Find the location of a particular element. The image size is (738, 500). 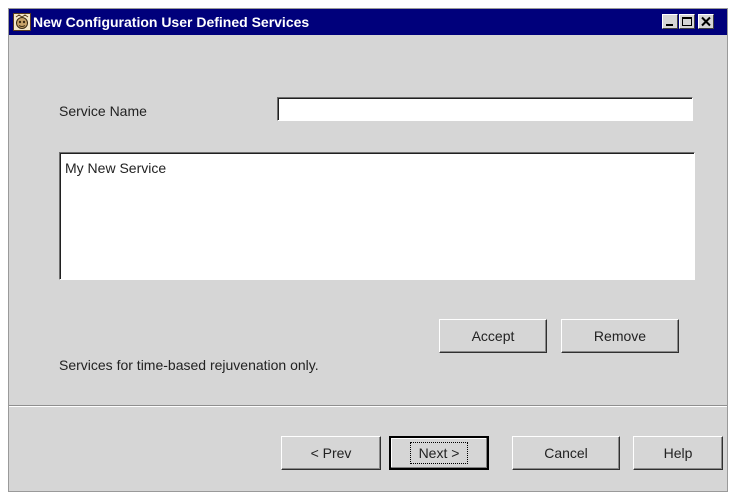

footer-separator is located at coordinates (368, 406).